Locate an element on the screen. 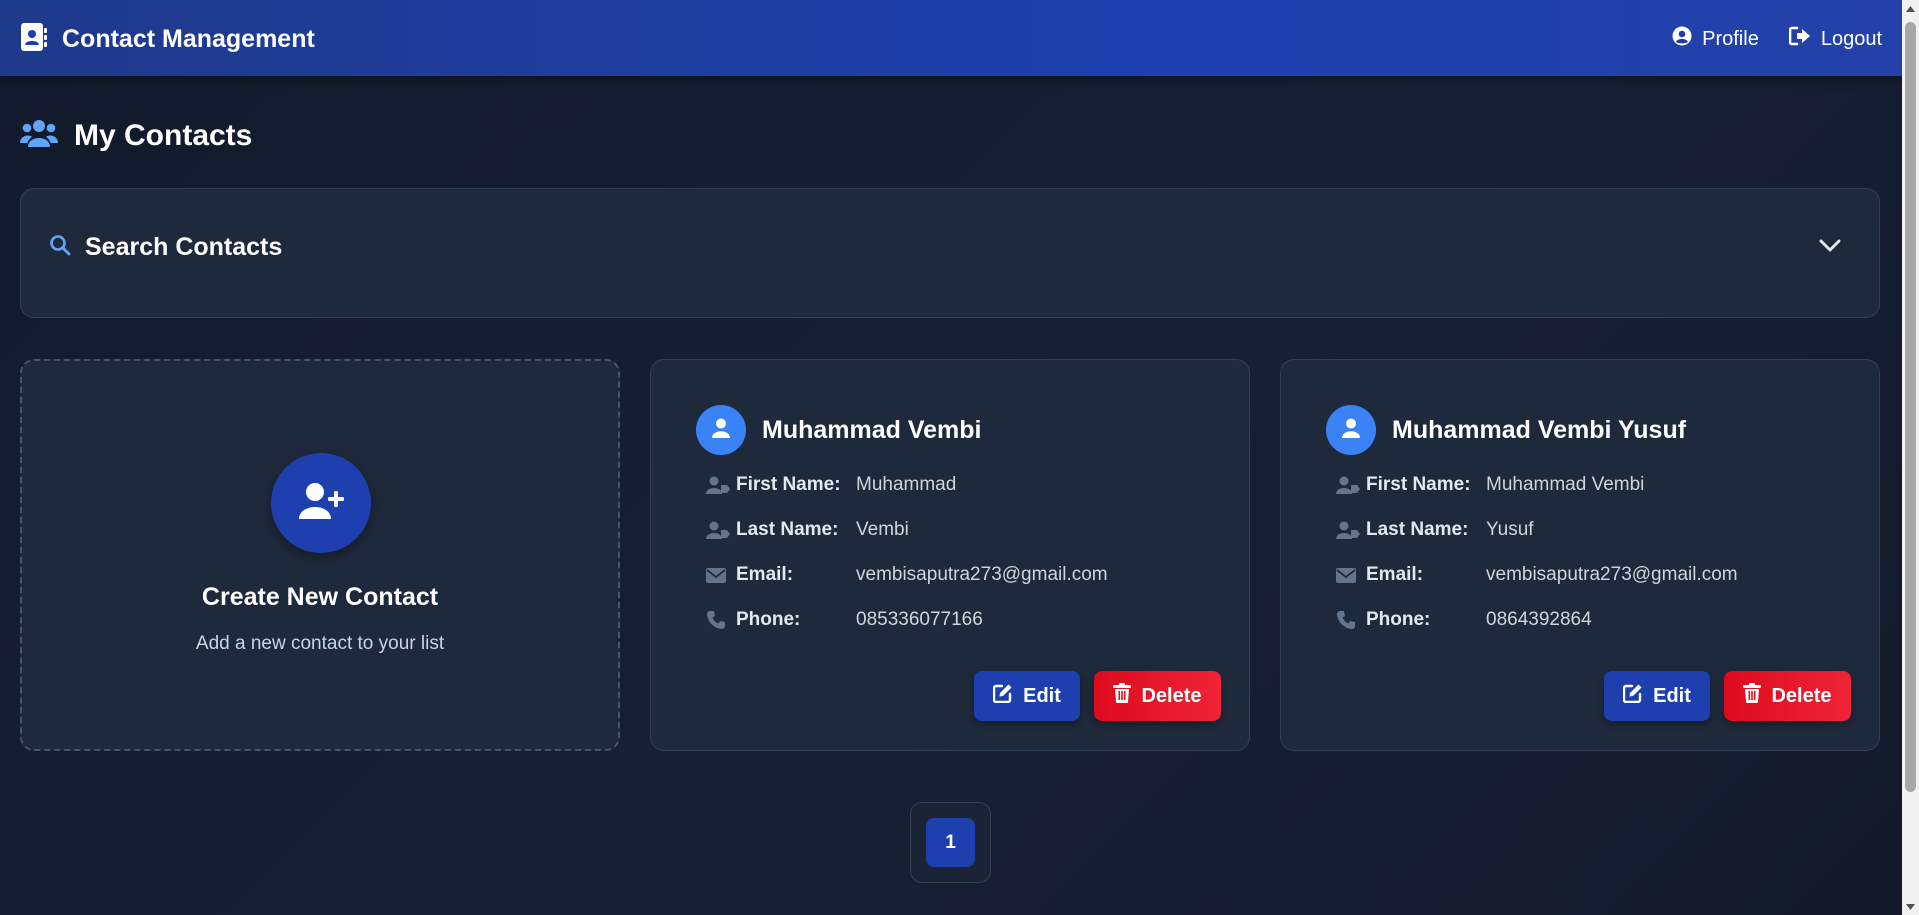 This screenshot has height=915, width=1919. search-toggle: Search Contacts is located at coordinates (165, 247).